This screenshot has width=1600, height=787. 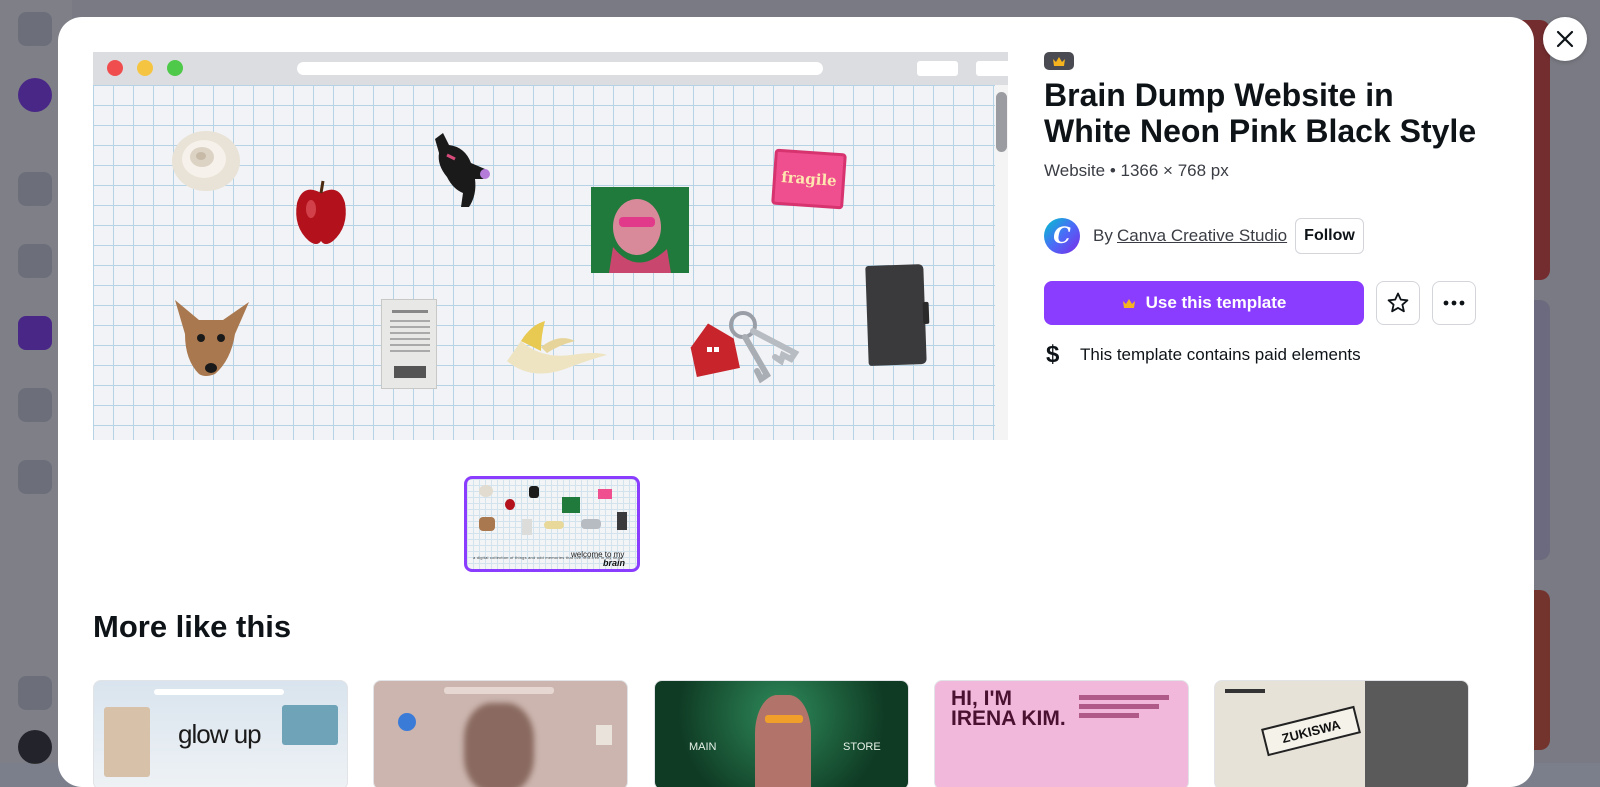 I want to click on portrait-photo, so click(x=640, y=230).